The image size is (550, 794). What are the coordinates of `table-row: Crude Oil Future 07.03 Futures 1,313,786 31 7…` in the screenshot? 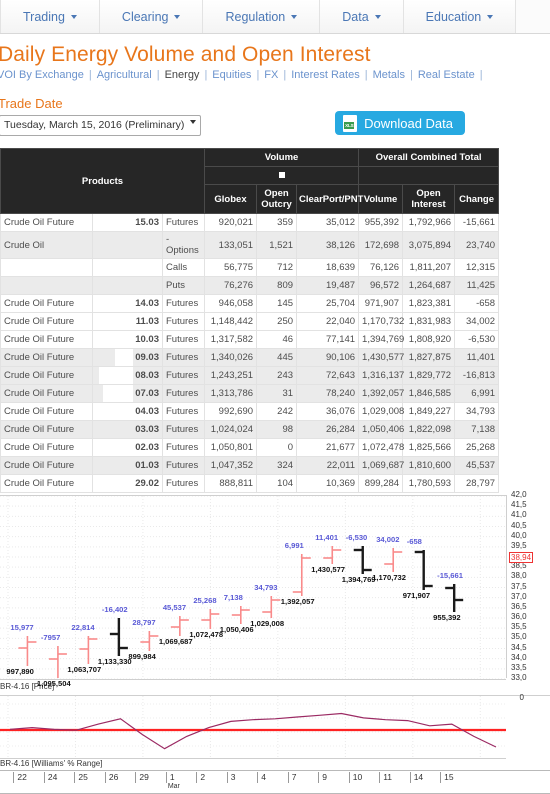 It's located at (250, 393).